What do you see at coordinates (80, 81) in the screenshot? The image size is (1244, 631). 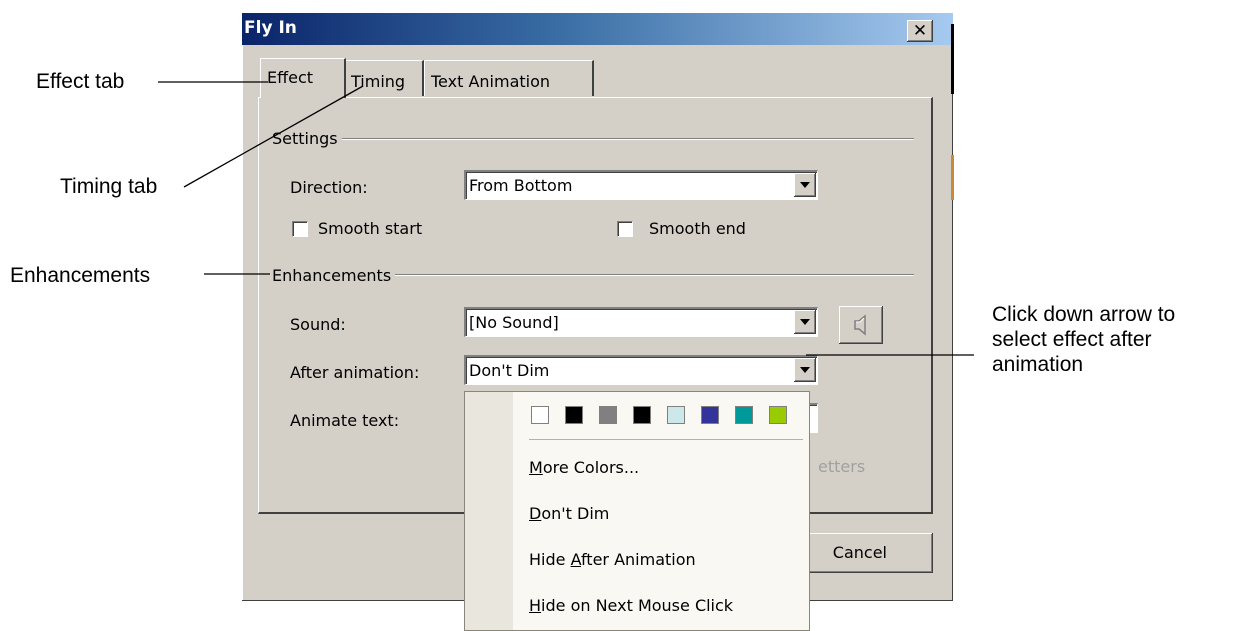 I see `annotation-effect-tab: Effect tab` at bounding box center [80, 81].